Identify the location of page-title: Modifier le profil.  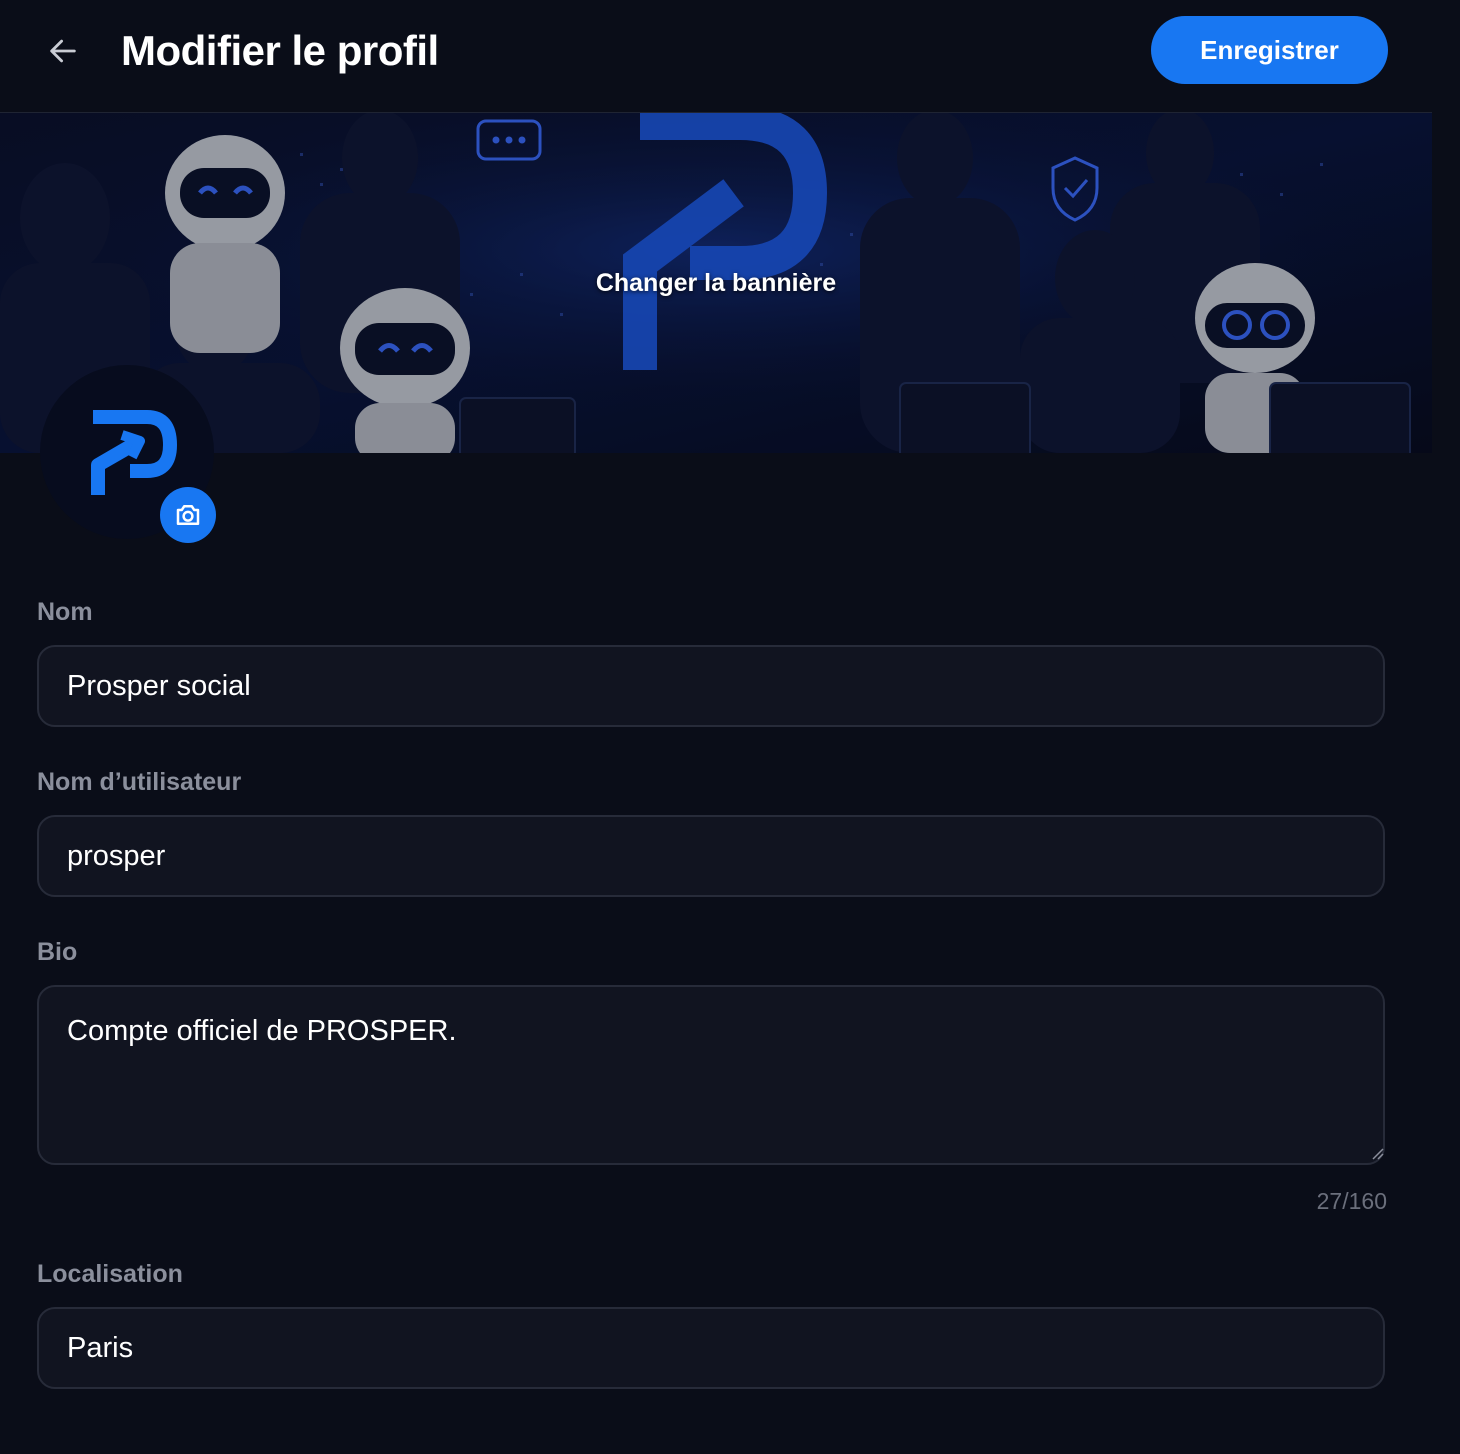
(280, 50).